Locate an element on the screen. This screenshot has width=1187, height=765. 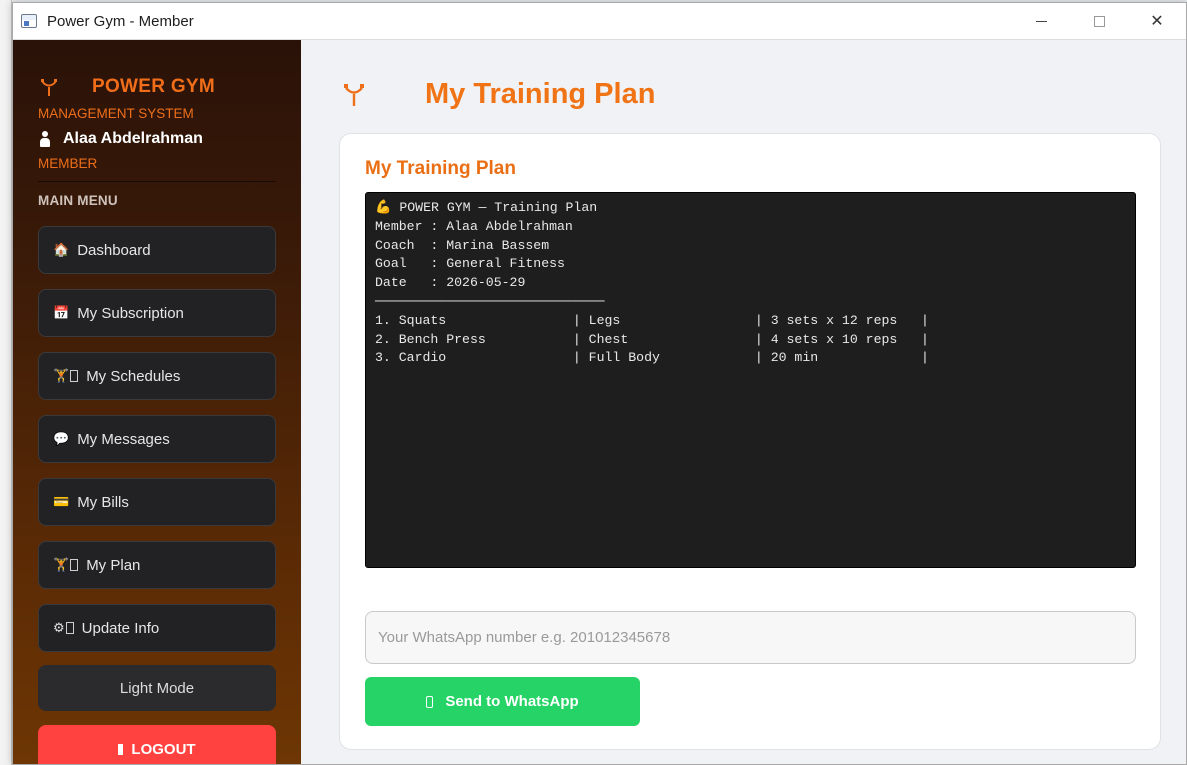
send-button-label: Send to WhatsApp is located at coordinates (512, 701).